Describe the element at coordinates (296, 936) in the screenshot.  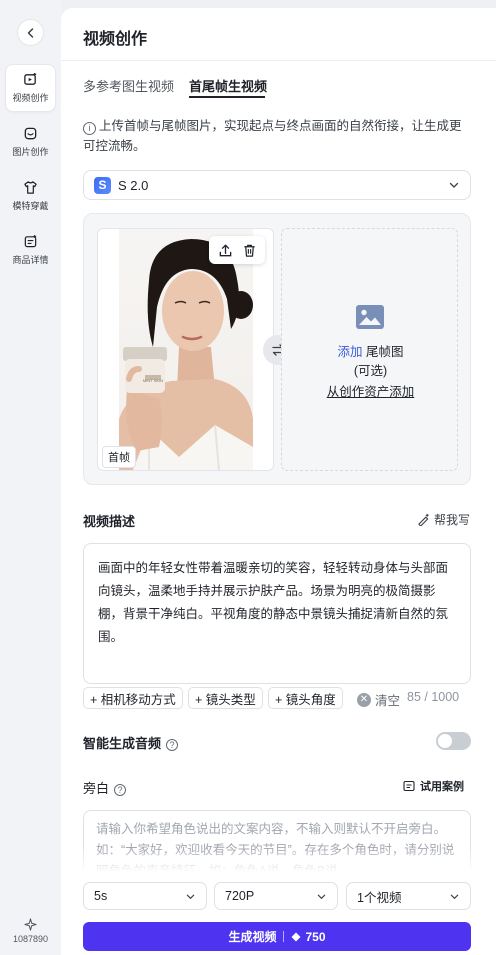
I see `diamond-icon` at that location.